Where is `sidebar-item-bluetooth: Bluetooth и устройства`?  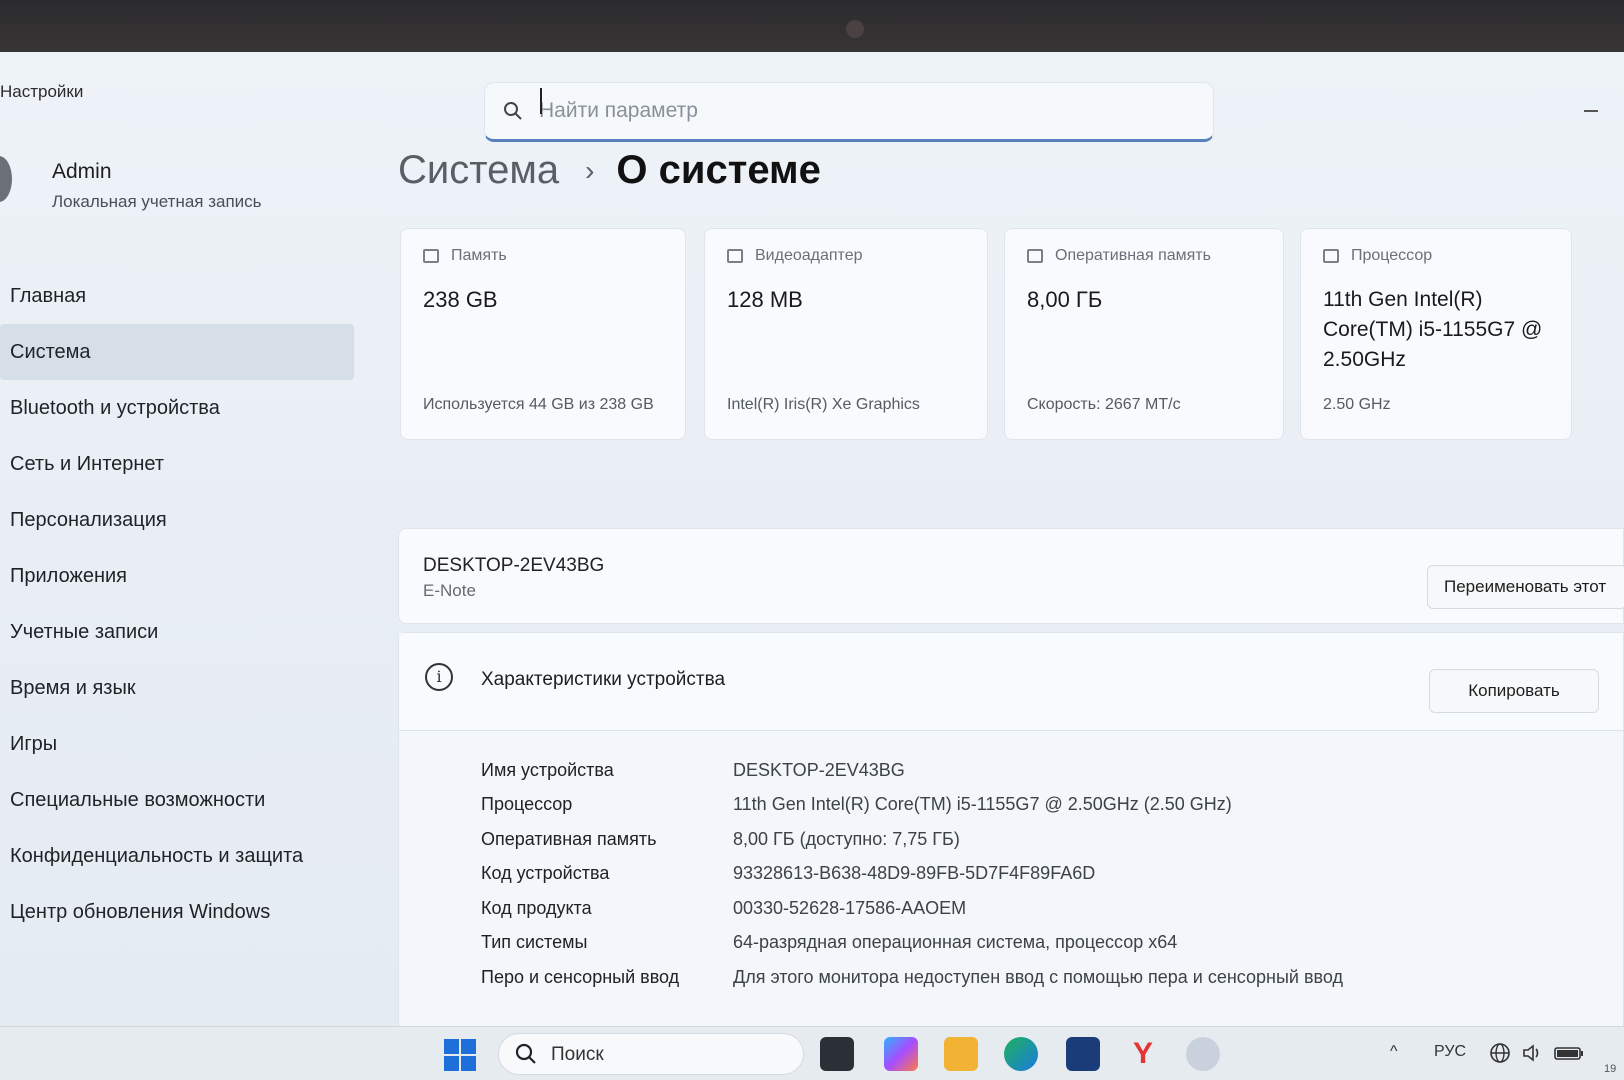 sidebar-item-bluetooth: Bluetooth и устройства is located at coordinates (177, 408).